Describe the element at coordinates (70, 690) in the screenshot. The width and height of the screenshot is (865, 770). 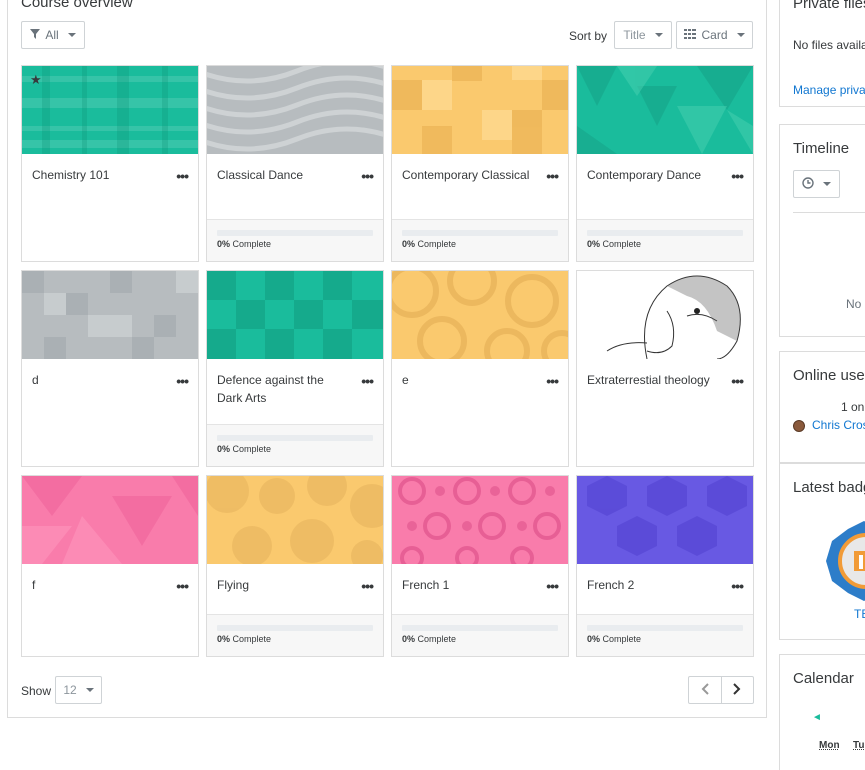
I see `page-size-value: 12` at that location.